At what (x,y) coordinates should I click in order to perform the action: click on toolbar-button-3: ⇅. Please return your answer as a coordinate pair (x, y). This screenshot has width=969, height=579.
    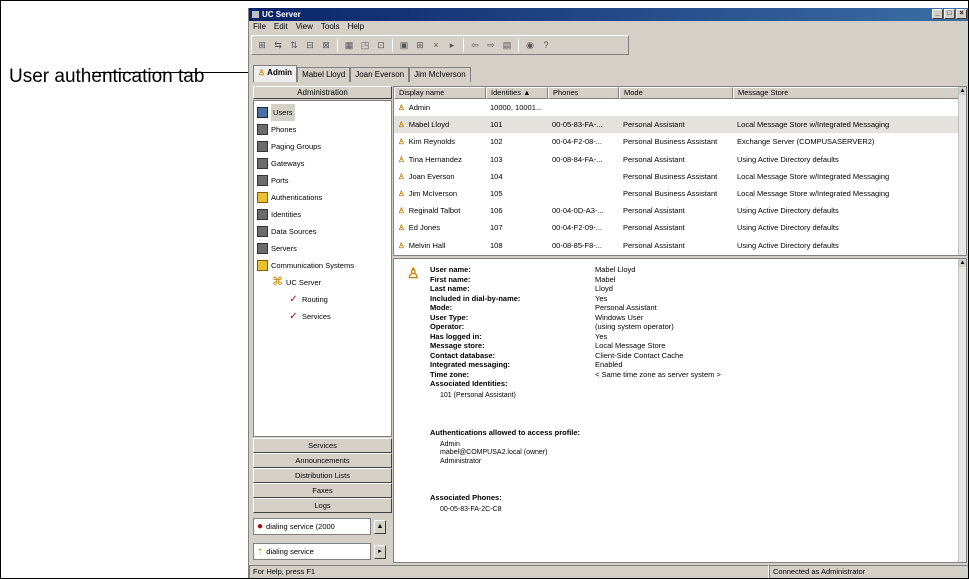
    Looking at the image, I should click on (294, 45).